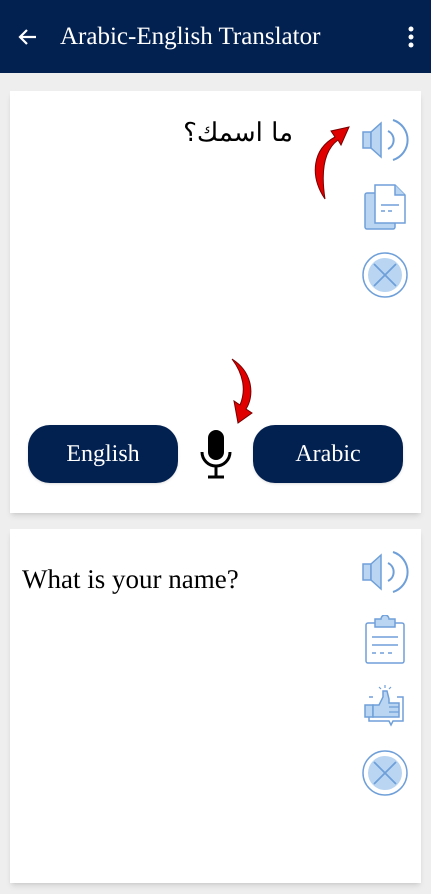 The image size is (431, 894). I want to click on translated-text: What is your name?, so click(130, 579).